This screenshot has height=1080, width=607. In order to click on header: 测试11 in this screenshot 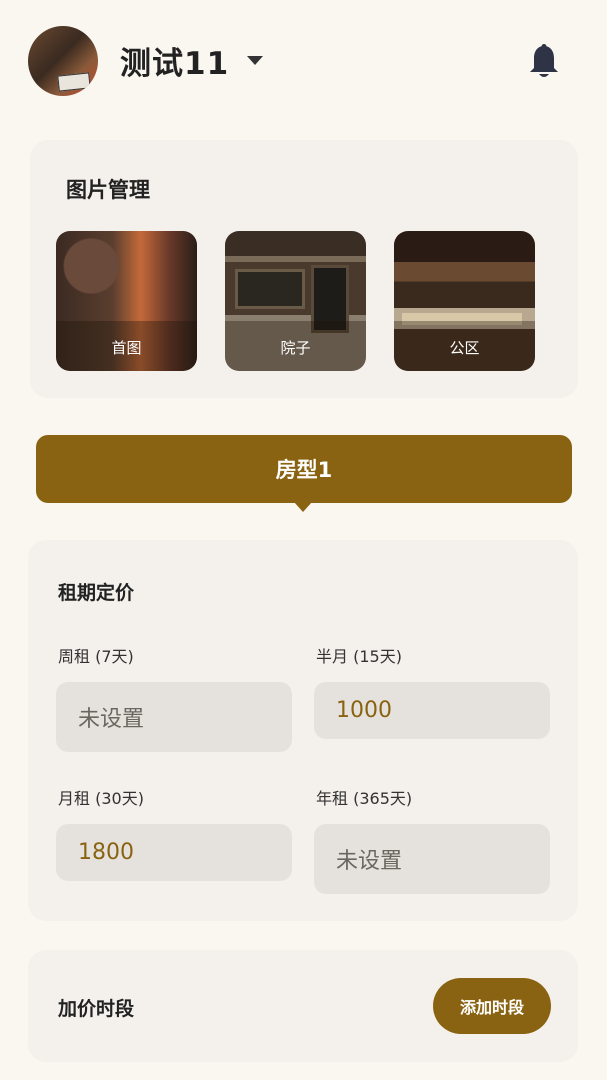, I will do `click(303, 60)`.